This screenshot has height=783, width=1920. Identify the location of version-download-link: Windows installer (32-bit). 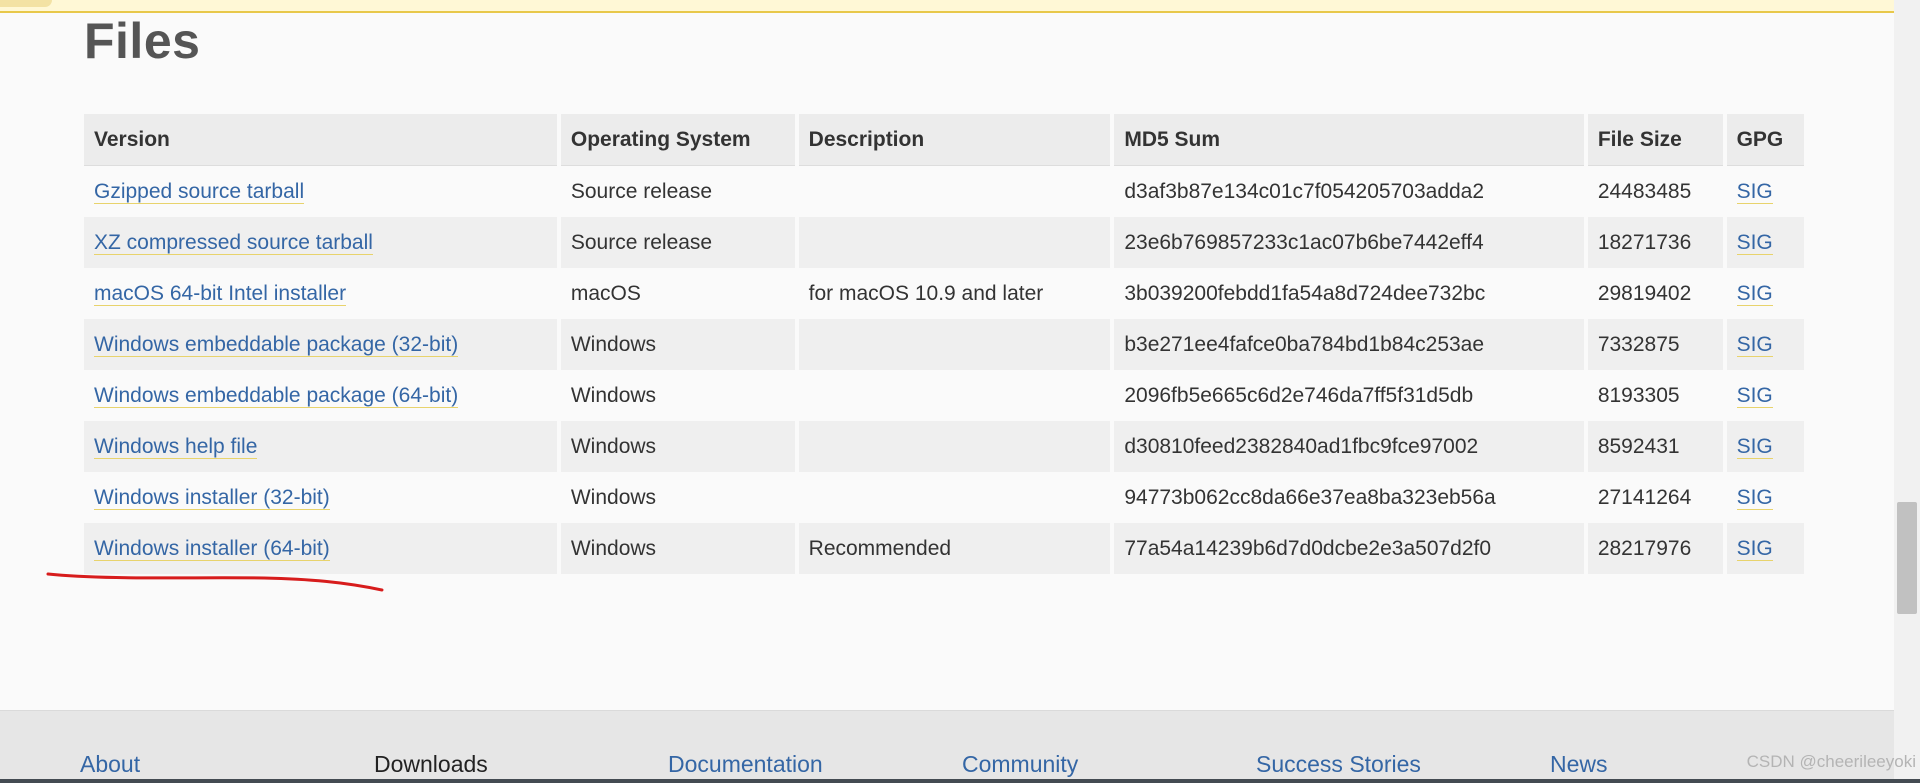
(212, 497).